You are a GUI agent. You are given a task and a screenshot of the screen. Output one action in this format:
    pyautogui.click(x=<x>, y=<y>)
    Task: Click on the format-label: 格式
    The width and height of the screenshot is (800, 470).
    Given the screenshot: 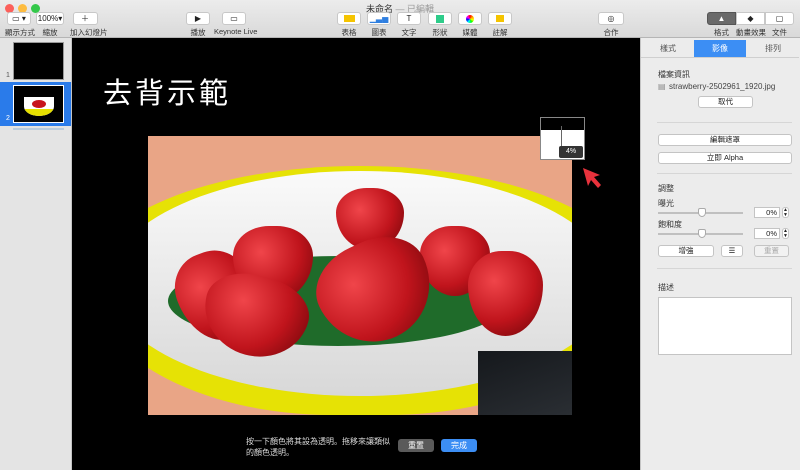 What is the action you would take?
    pyautogui.click(x=721, y=32)
    